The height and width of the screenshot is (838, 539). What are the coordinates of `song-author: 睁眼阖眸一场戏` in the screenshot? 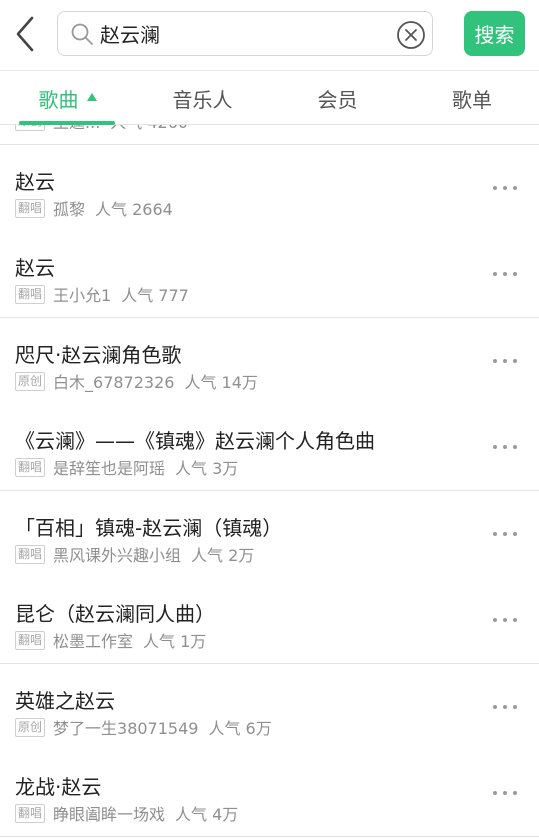 It's located at (109, 814).